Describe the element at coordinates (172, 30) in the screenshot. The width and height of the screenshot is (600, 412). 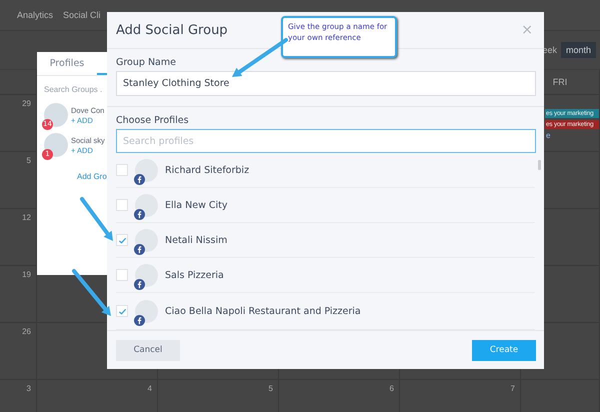
I see `dialog-title: Add Social Group` at that location.